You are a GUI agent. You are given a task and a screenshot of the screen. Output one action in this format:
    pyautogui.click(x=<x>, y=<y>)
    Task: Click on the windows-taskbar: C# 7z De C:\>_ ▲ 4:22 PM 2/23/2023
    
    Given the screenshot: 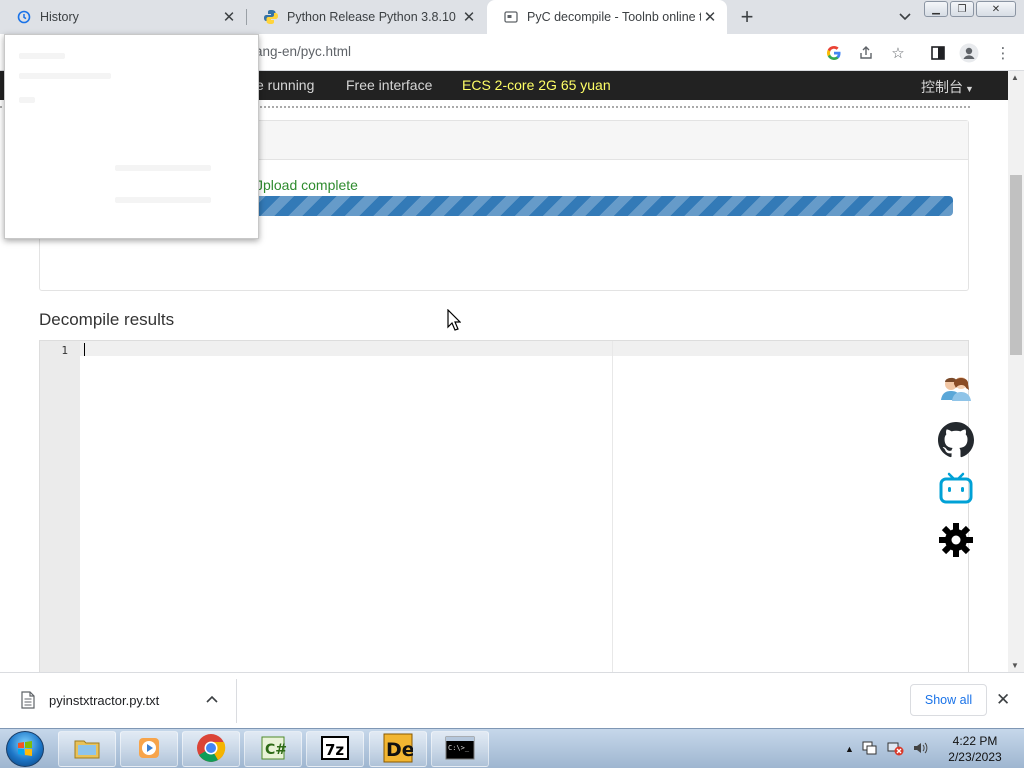 What is the action you would take?
    pyautogui.click(x=512, y=748)
    